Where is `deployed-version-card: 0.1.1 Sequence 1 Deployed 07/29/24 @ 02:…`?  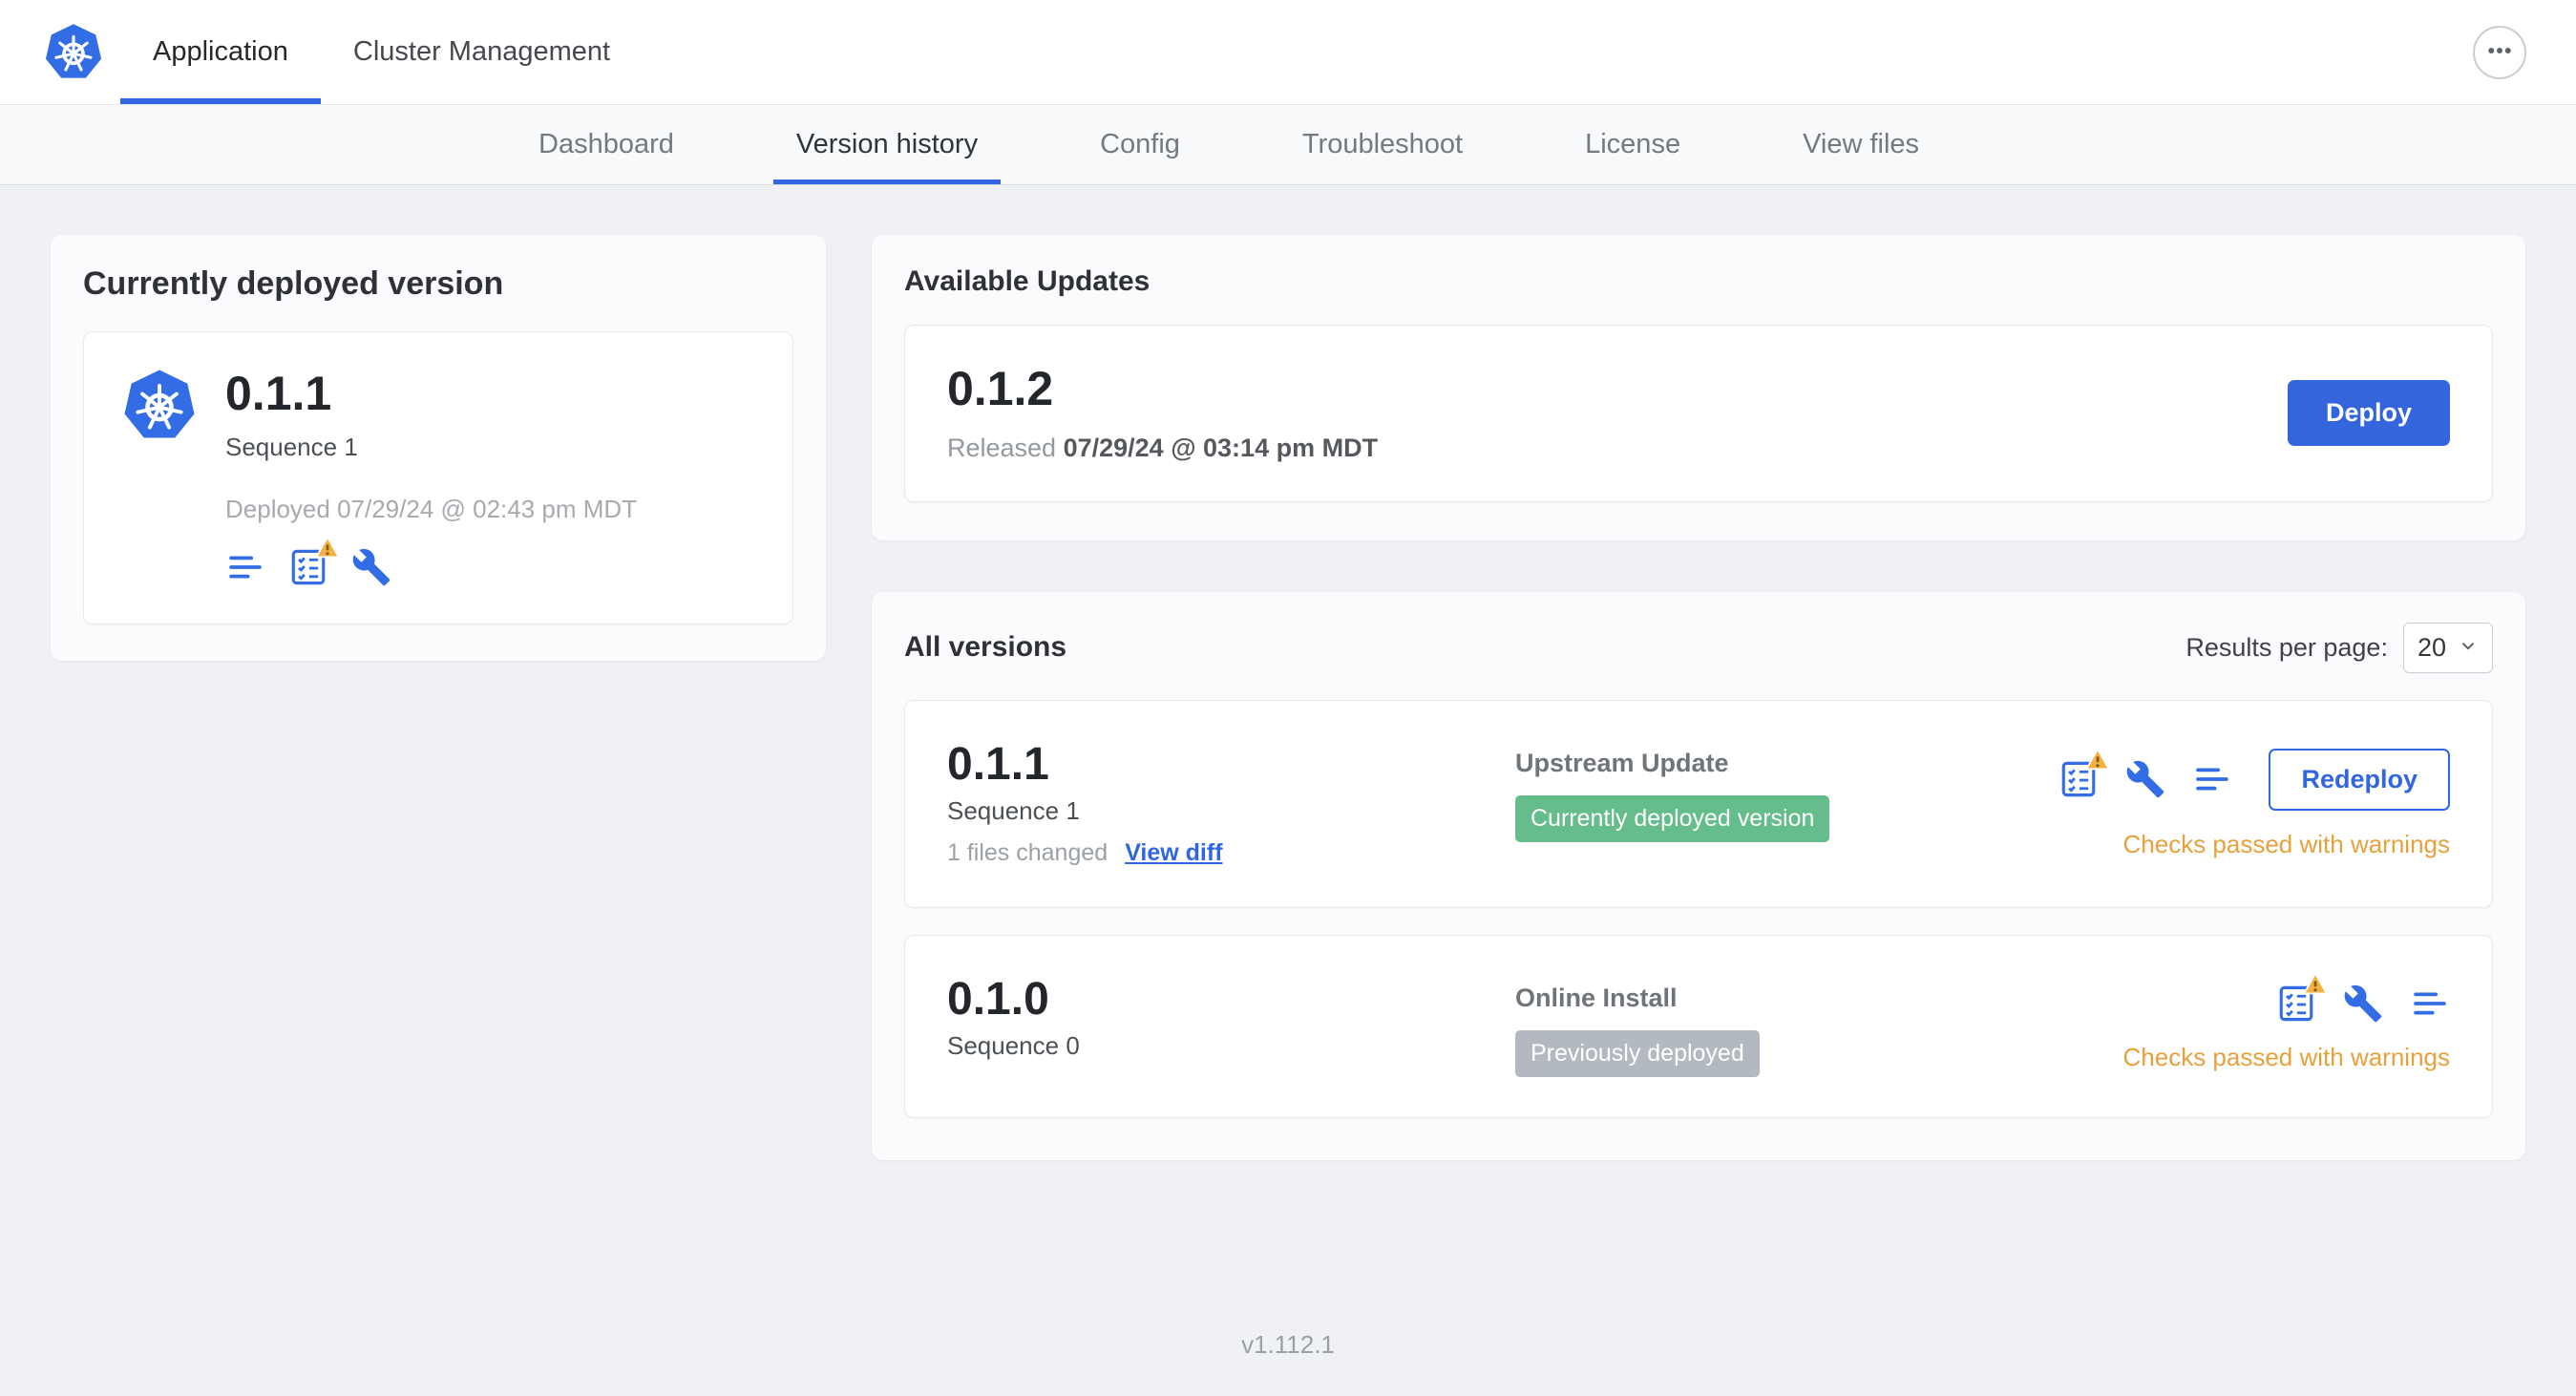 deployed-version-card: 0.1.1 Sequence 1 Deployed 07/29/24 @ 02:… is located at coordinates (438, 477).